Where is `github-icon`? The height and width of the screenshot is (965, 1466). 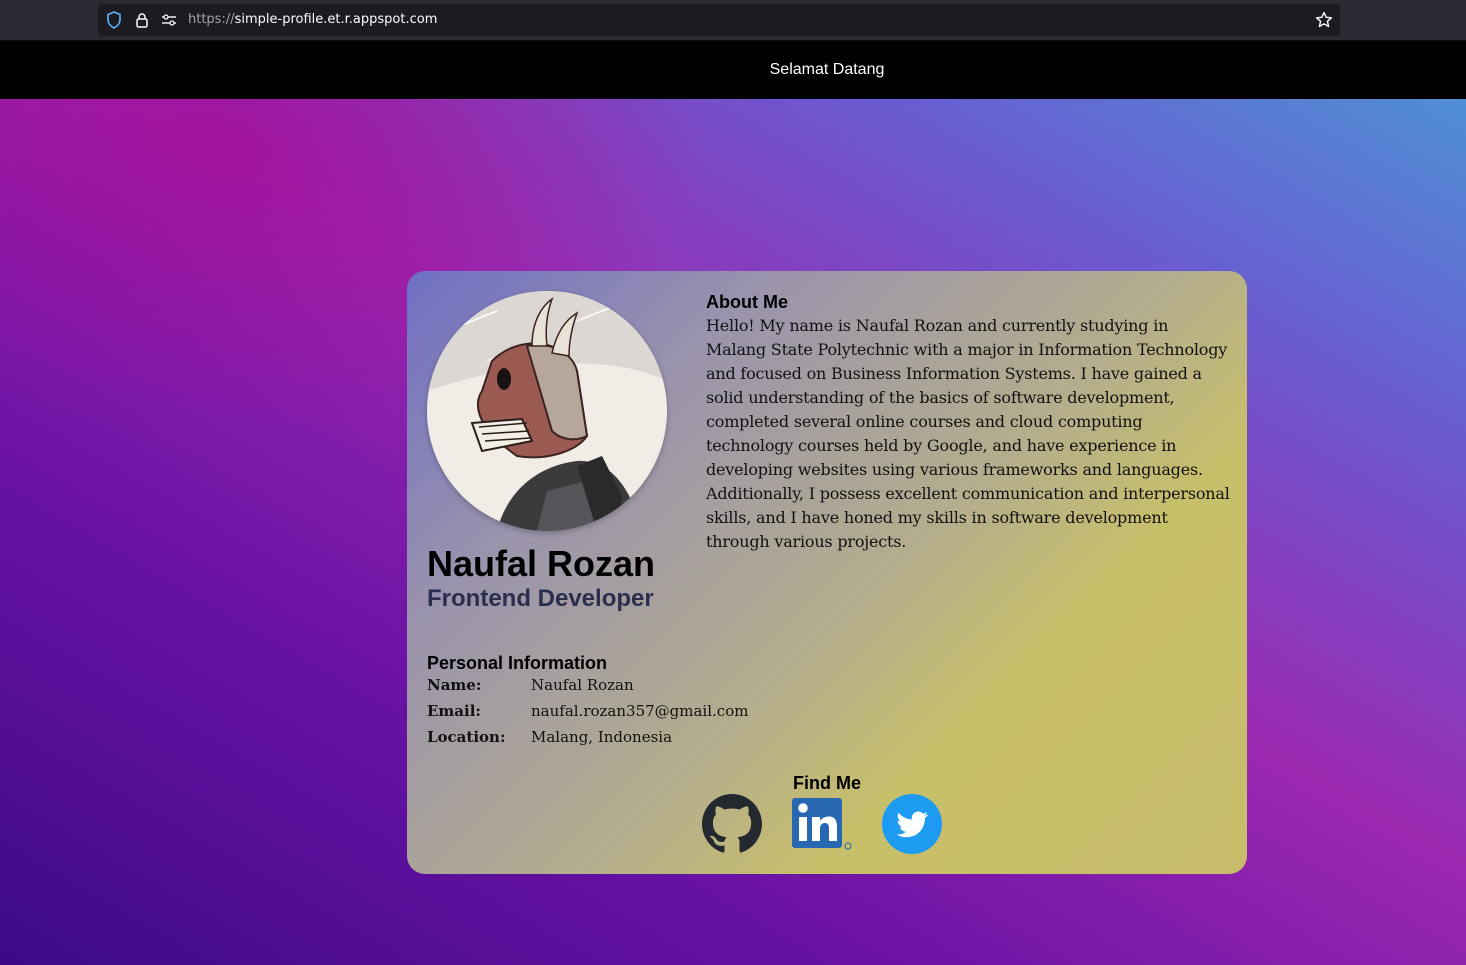 github-icon is located at coordinates (732, 823).